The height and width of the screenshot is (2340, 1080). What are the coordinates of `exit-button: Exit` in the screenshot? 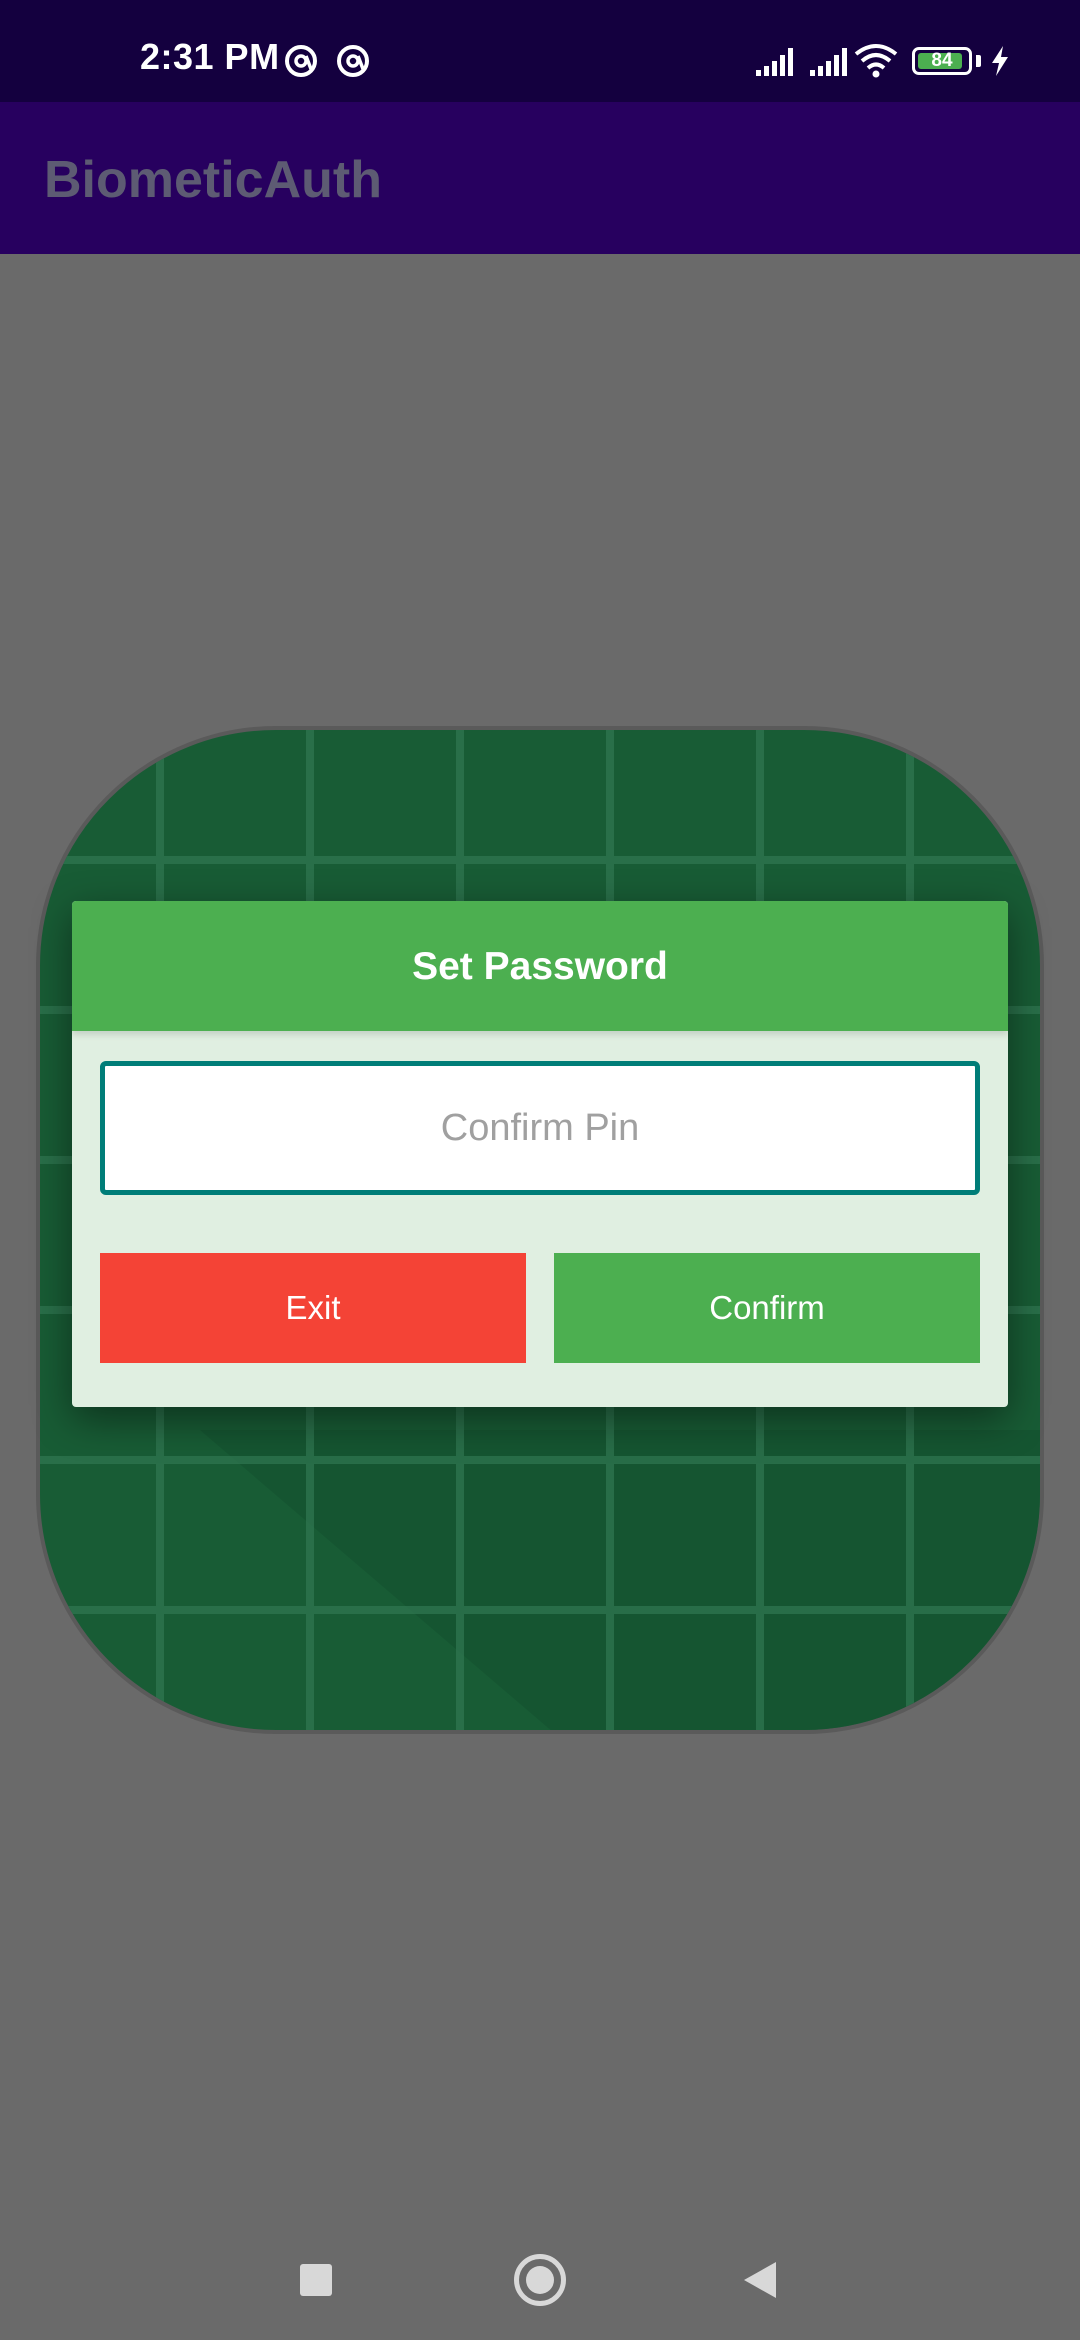 It's located at (313, 1308).